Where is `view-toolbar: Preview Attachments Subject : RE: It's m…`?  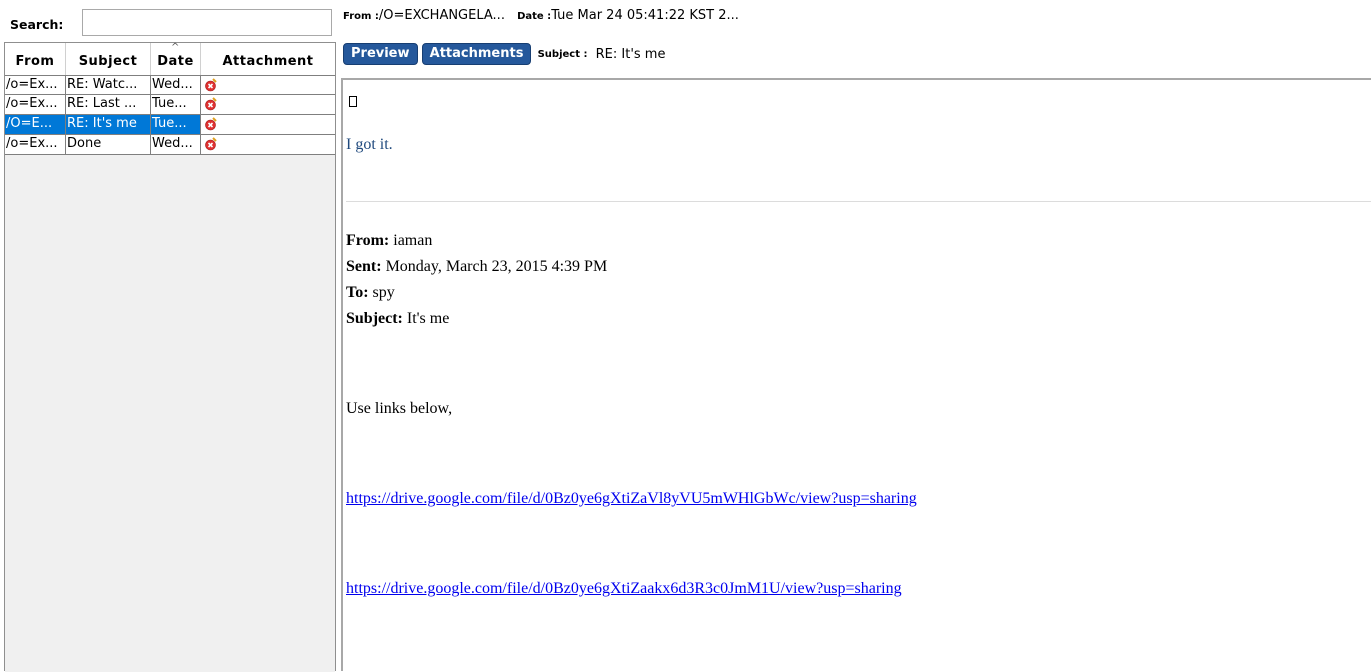 view-toolbar: Preview Attachments Subject : RE: It's m… is located at coordinates (504, 54).